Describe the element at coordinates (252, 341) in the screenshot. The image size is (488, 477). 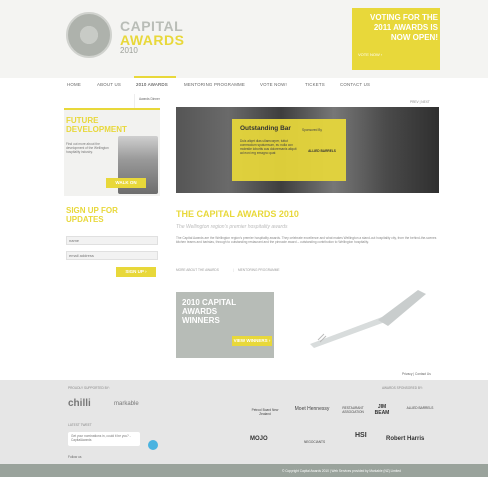
I see `view-winners-button: VIEW WINNERS ›` at that location.